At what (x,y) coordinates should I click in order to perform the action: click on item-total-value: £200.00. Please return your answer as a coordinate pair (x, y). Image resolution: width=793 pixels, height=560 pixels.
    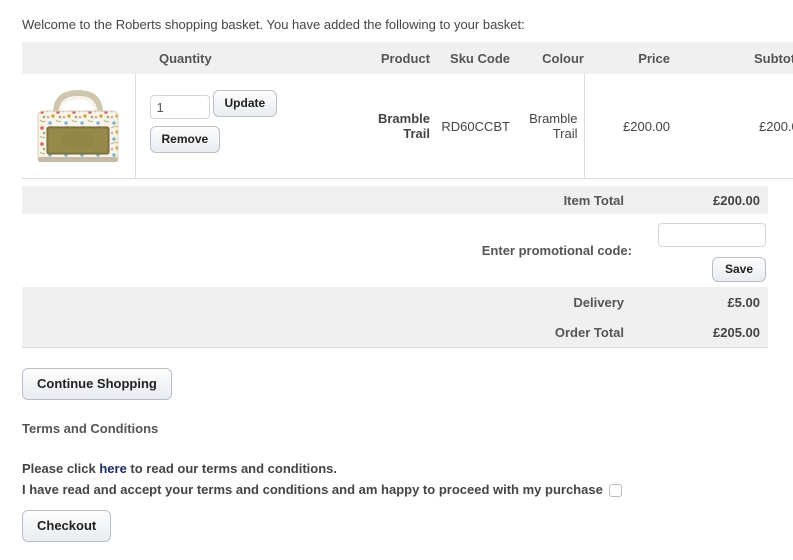
    Looking at the image, I should click on (736, 200).